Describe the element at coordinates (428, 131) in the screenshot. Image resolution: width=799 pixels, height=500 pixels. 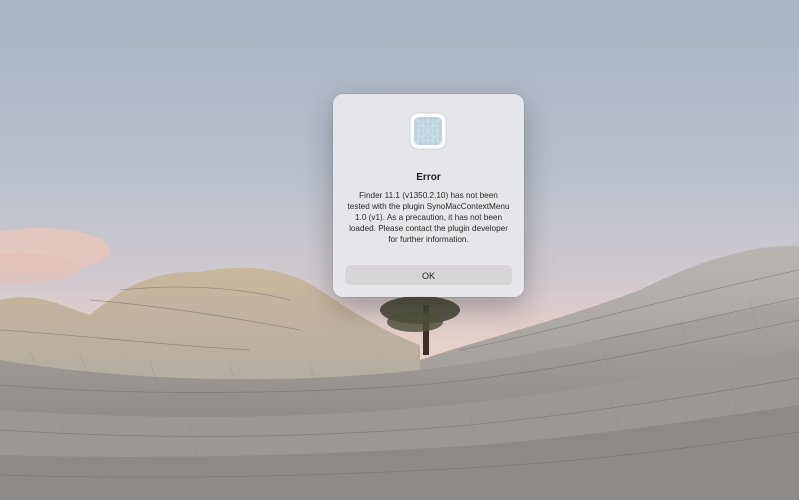
I see `plugin-placeholder-icon` at that location.